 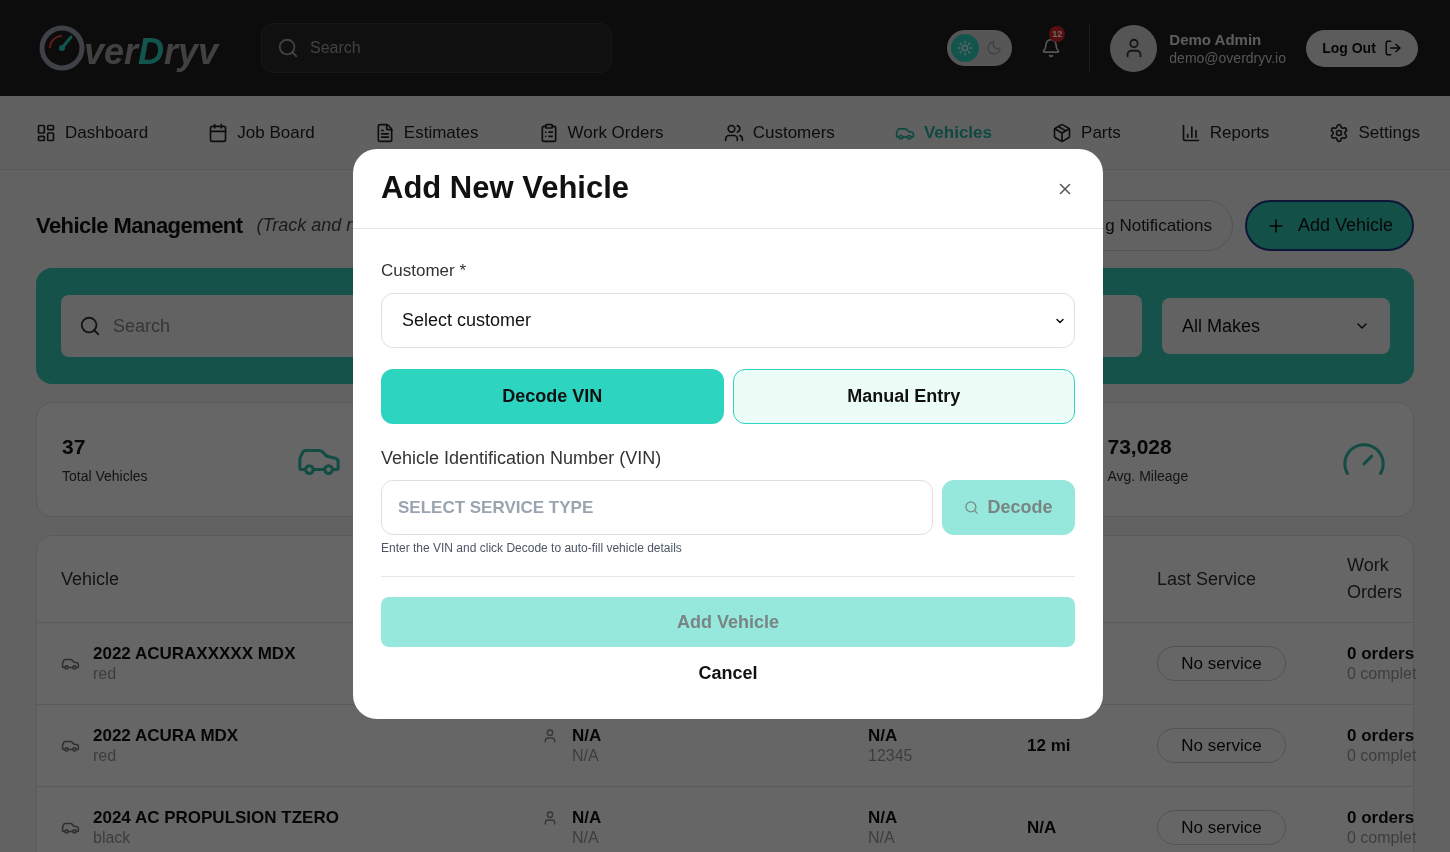 I want to click on vehicle-name: 2022 ACURA MDX, so click(x=166, y=735).